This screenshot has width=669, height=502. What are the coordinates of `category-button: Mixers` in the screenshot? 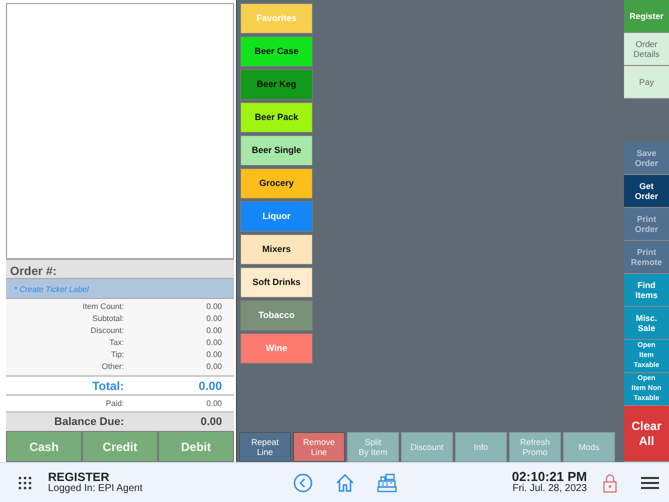 It's located at (276, 249).